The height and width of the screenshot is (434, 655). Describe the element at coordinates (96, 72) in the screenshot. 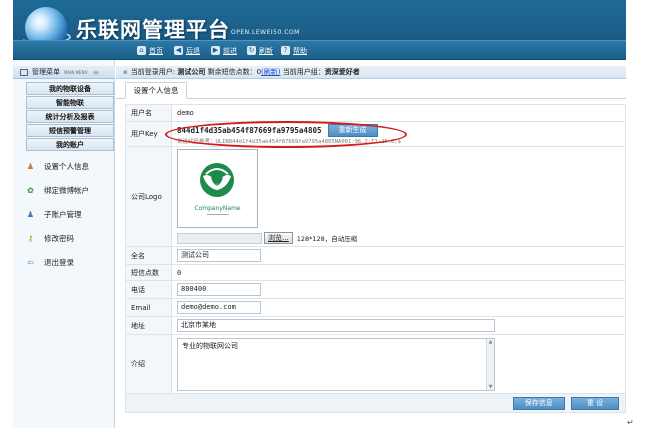

I see `collapse-icon: ≡` at that location.